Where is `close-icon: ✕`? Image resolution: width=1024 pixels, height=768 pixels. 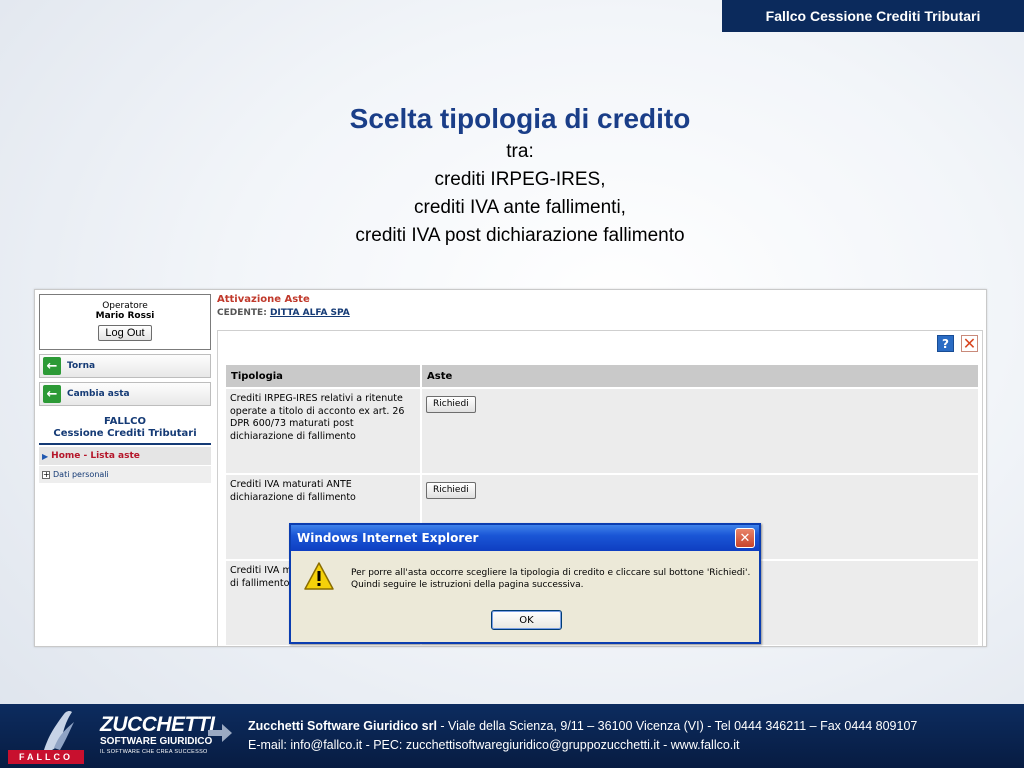
close-icon: ✕ is located at coordinates (969, 343).